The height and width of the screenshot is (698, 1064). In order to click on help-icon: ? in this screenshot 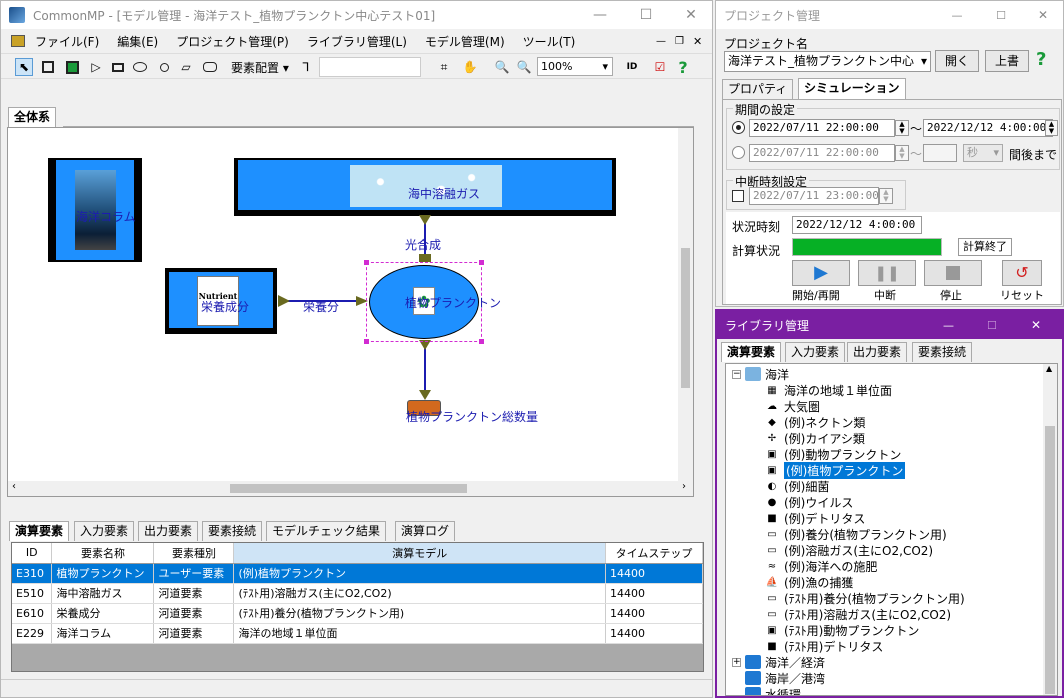, I will do `click(683, 67)`.